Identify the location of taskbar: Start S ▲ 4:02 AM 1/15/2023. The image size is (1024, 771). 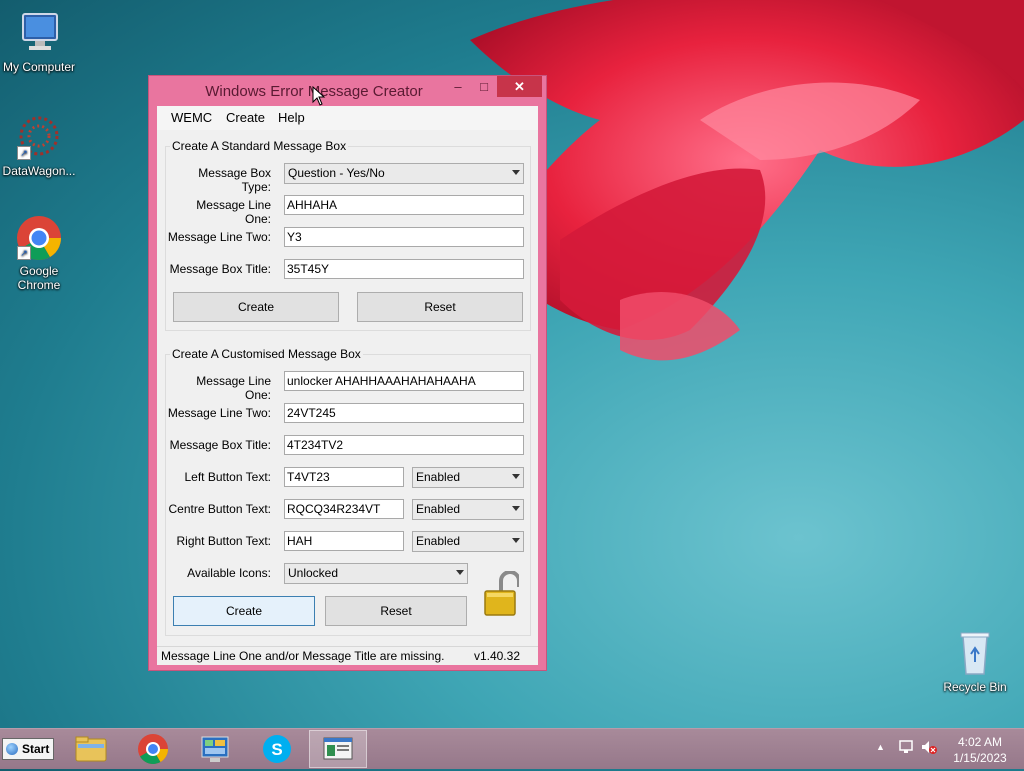
(512, 748).